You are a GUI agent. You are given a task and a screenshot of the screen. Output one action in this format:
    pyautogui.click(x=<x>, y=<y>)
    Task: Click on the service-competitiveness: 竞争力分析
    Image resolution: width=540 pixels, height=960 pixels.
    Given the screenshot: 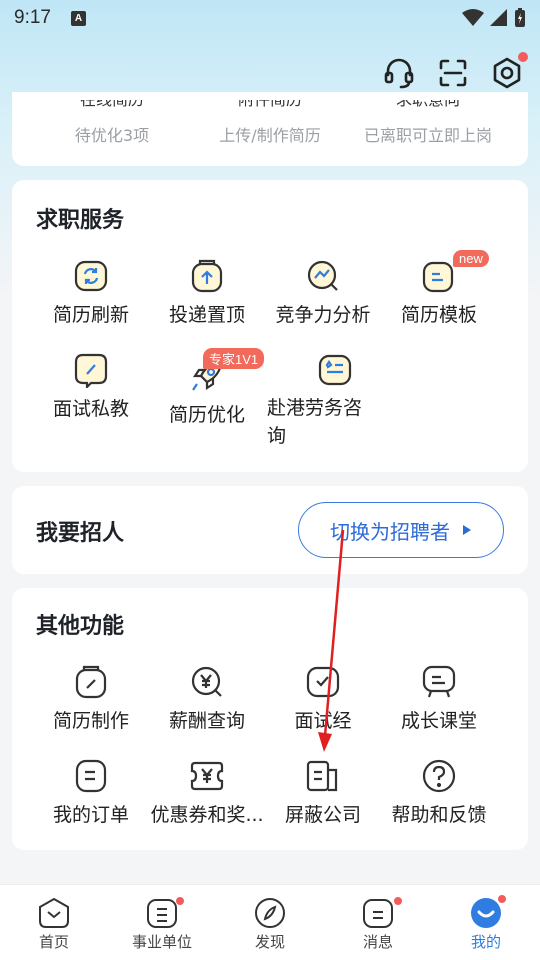 What is the action you would take?
    pyautogui.click(x=323, y=292)
    